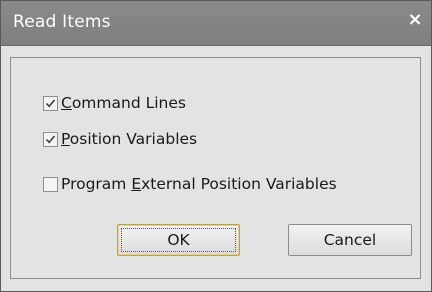  Describe the element at coordinates (415, 20) in the screenshot. I see `close-icon: ×` at that location.